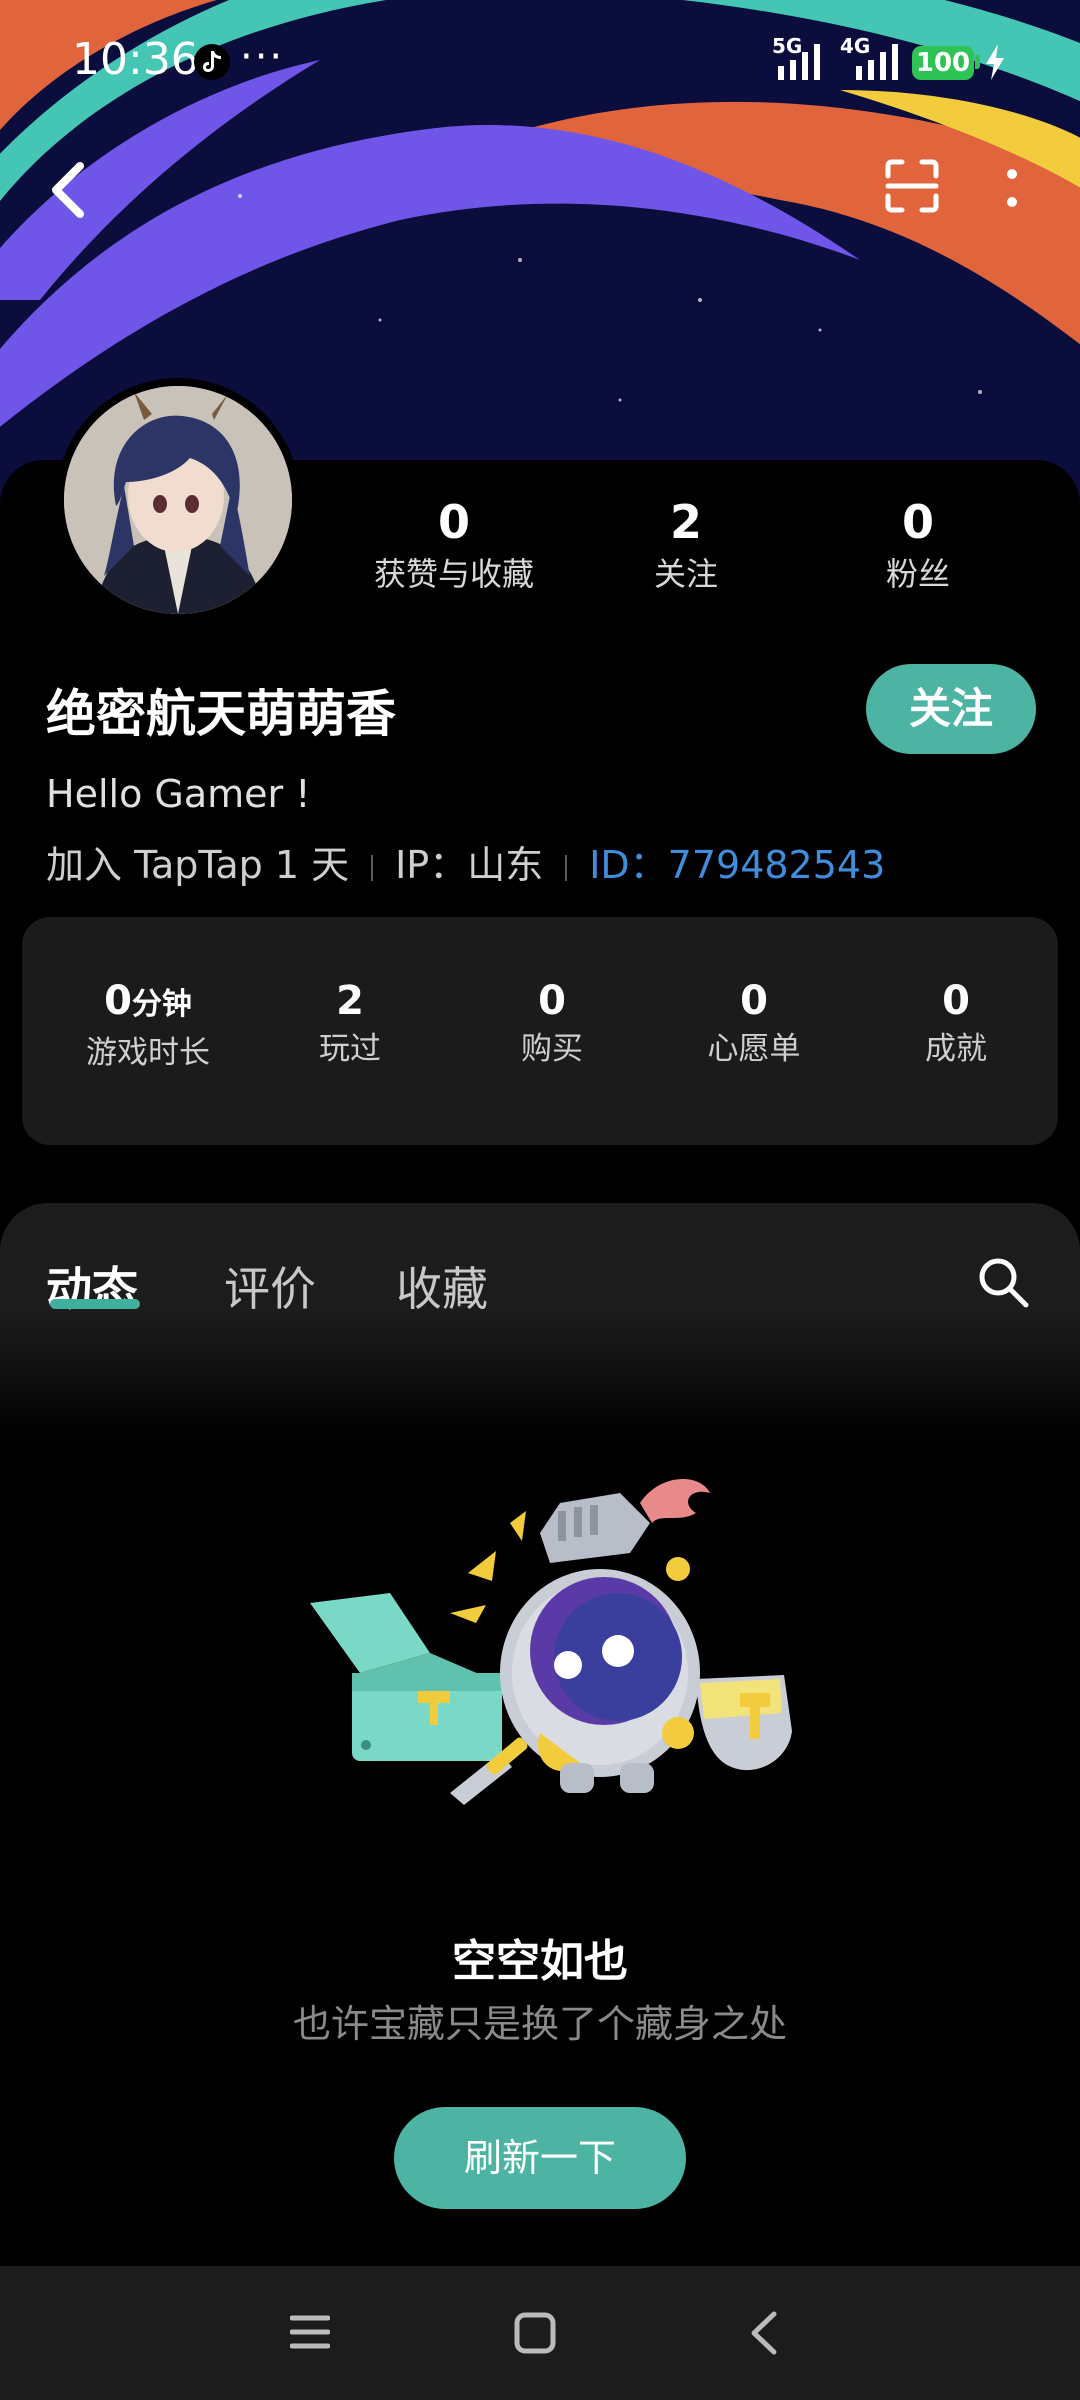 The width and height of the screenshot is (1080, 2400). Describe the element at coordinates (737, 865) in the screenshot. I see `user-id: ID：779482543` at that location.